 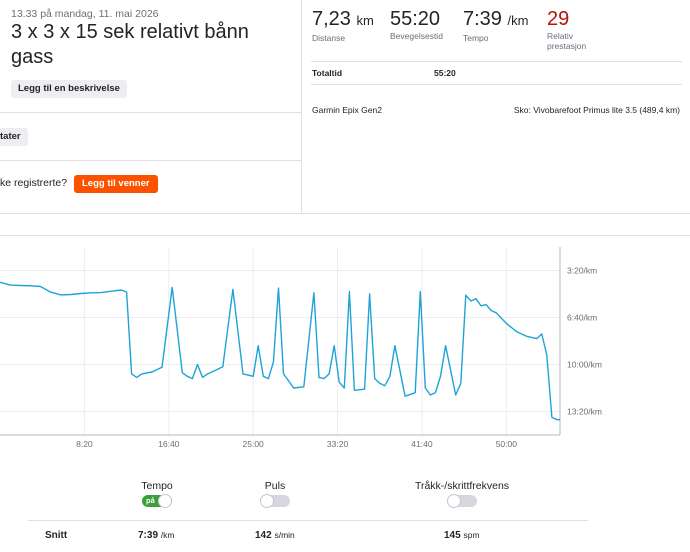 What do you see at coordinates (476, 38) in the screenshot?
I see `stat-label: Tempo` at bounding box center [476, 38].